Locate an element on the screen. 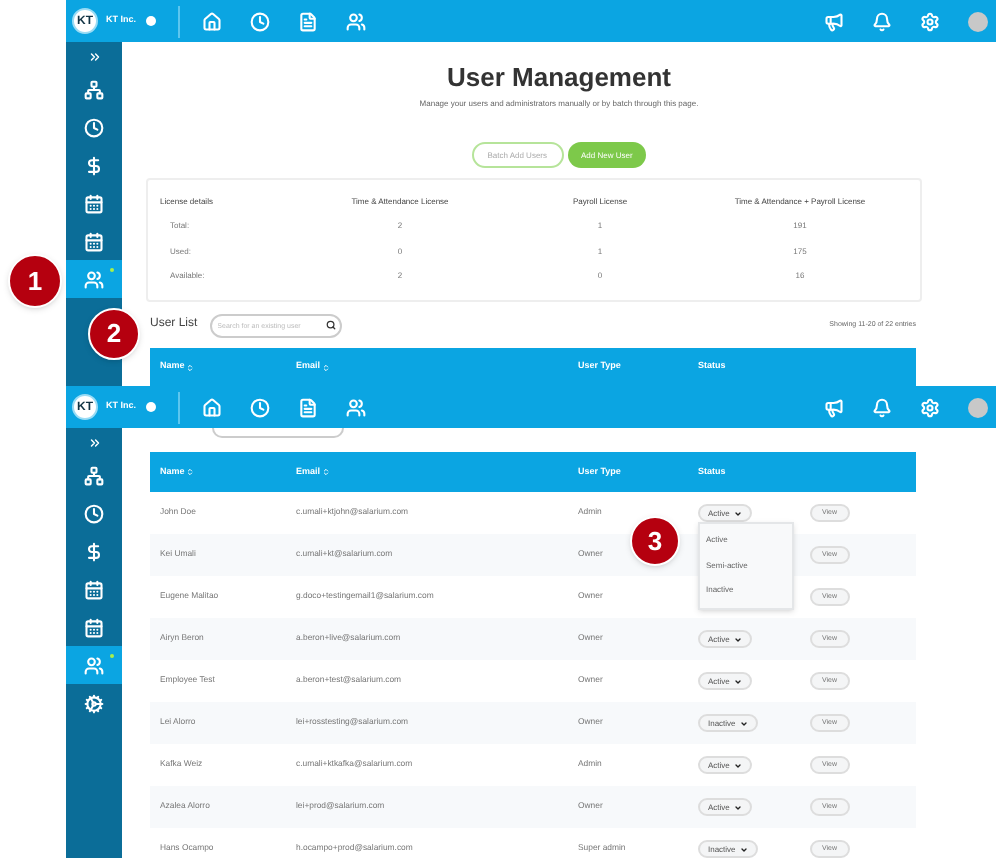  step-marker: 1 is located at coordinates (35, 281).